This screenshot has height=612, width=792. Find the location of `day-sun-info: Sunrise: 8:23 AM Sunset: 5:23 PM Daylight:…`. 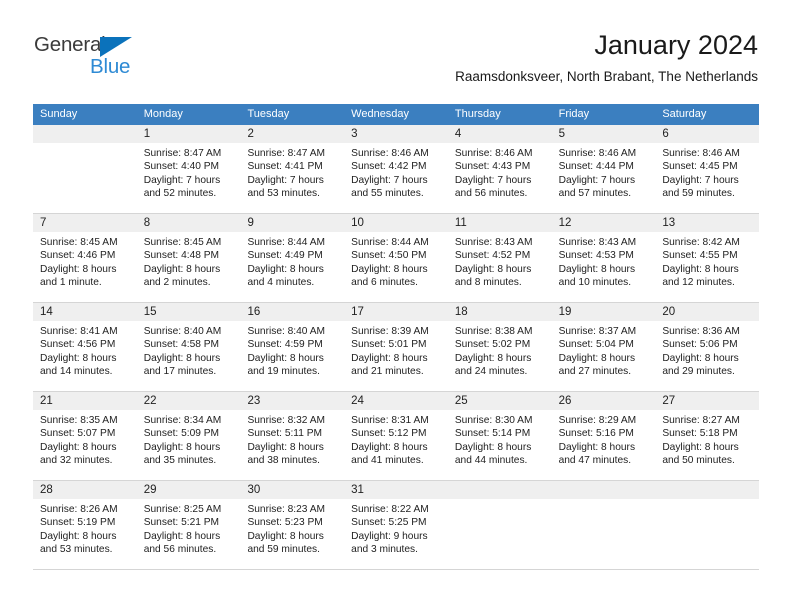

day-sun-info: Sunrise: 8:23 AM Sunset: 5:23 PM Daylight:… is located at coordinates (292, 528).